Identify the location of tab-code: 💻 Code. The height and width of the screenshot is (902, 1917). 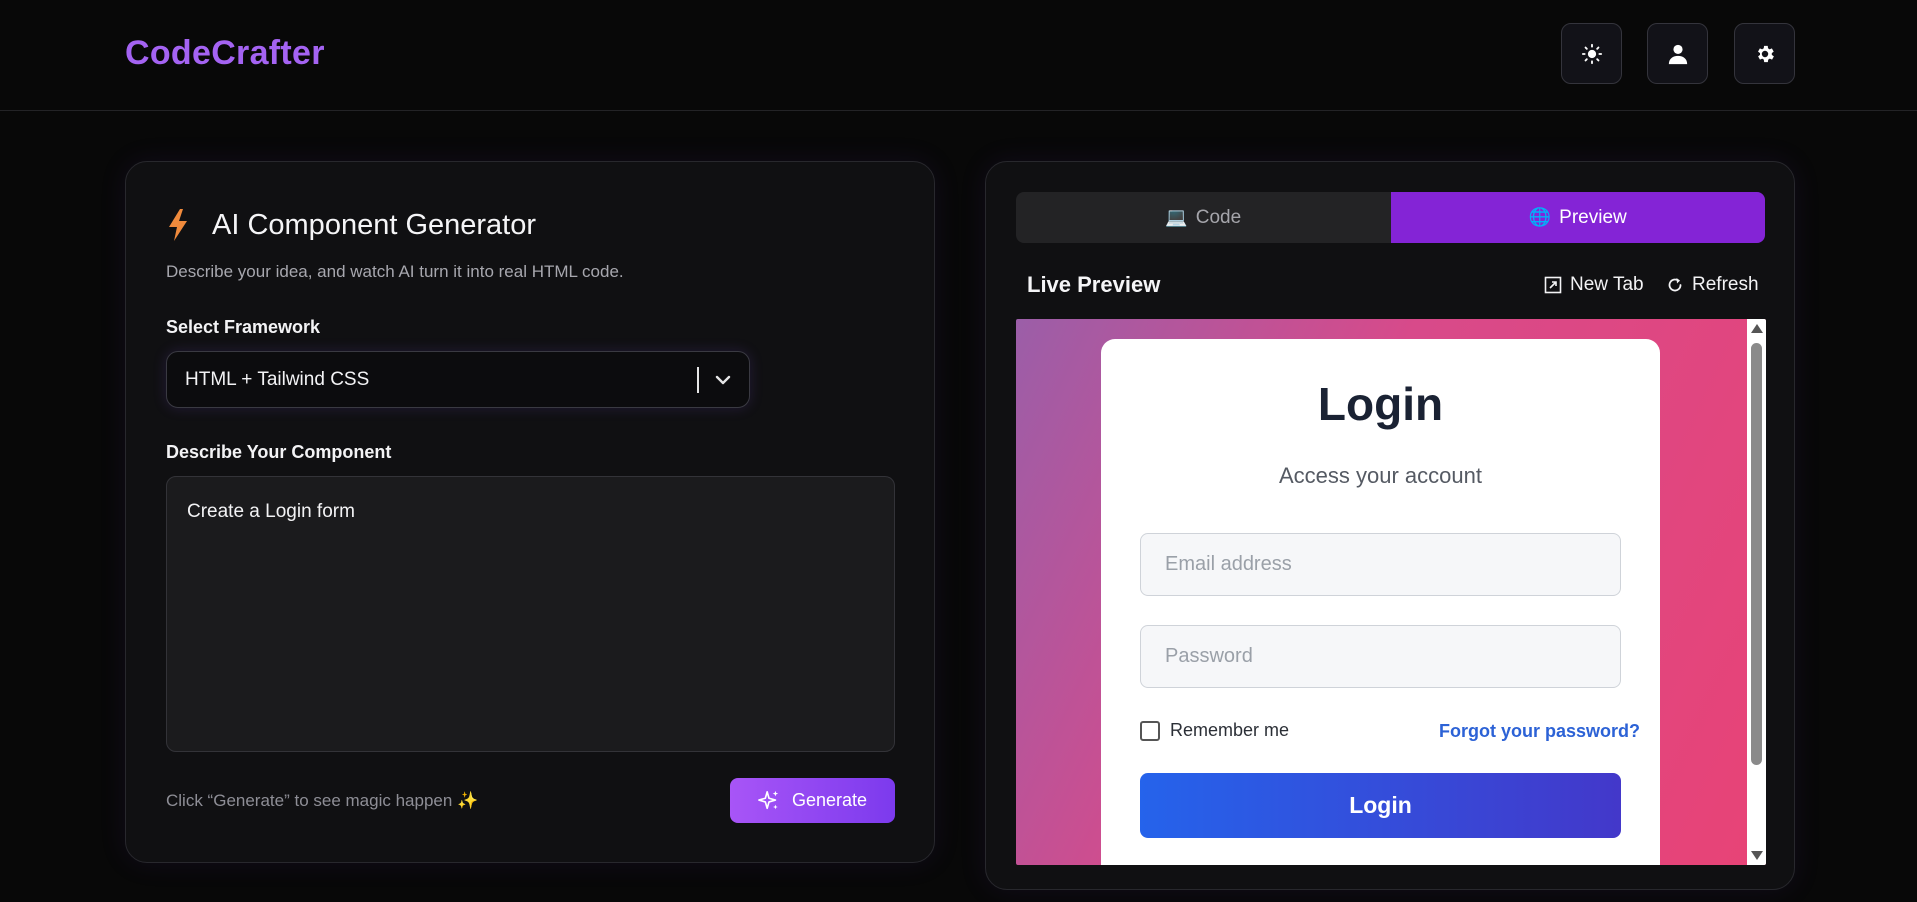
(1203, 217).